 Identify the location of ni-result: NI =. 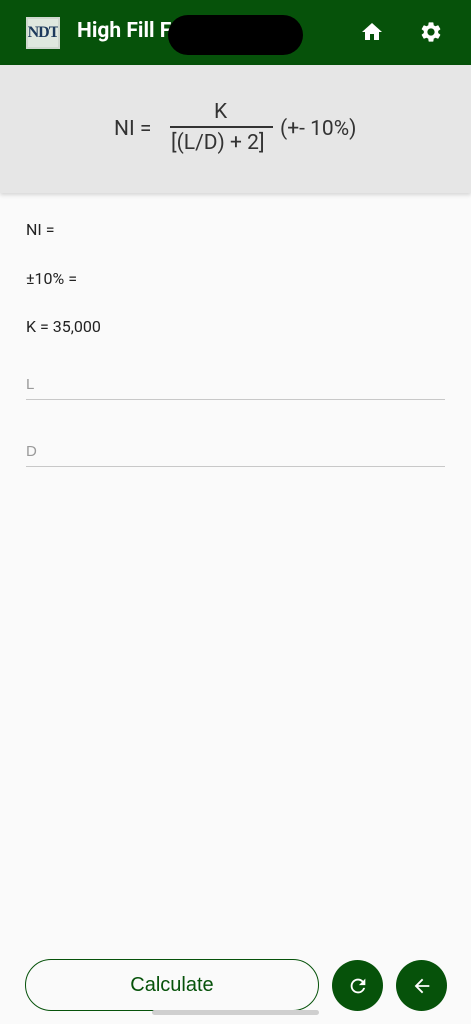
(40, 229).